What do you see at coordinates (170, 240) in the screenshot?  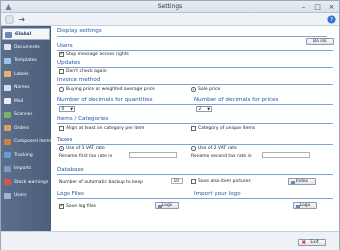 I see `status-bar: ✖ Exit` at bounding box center [170, 240].